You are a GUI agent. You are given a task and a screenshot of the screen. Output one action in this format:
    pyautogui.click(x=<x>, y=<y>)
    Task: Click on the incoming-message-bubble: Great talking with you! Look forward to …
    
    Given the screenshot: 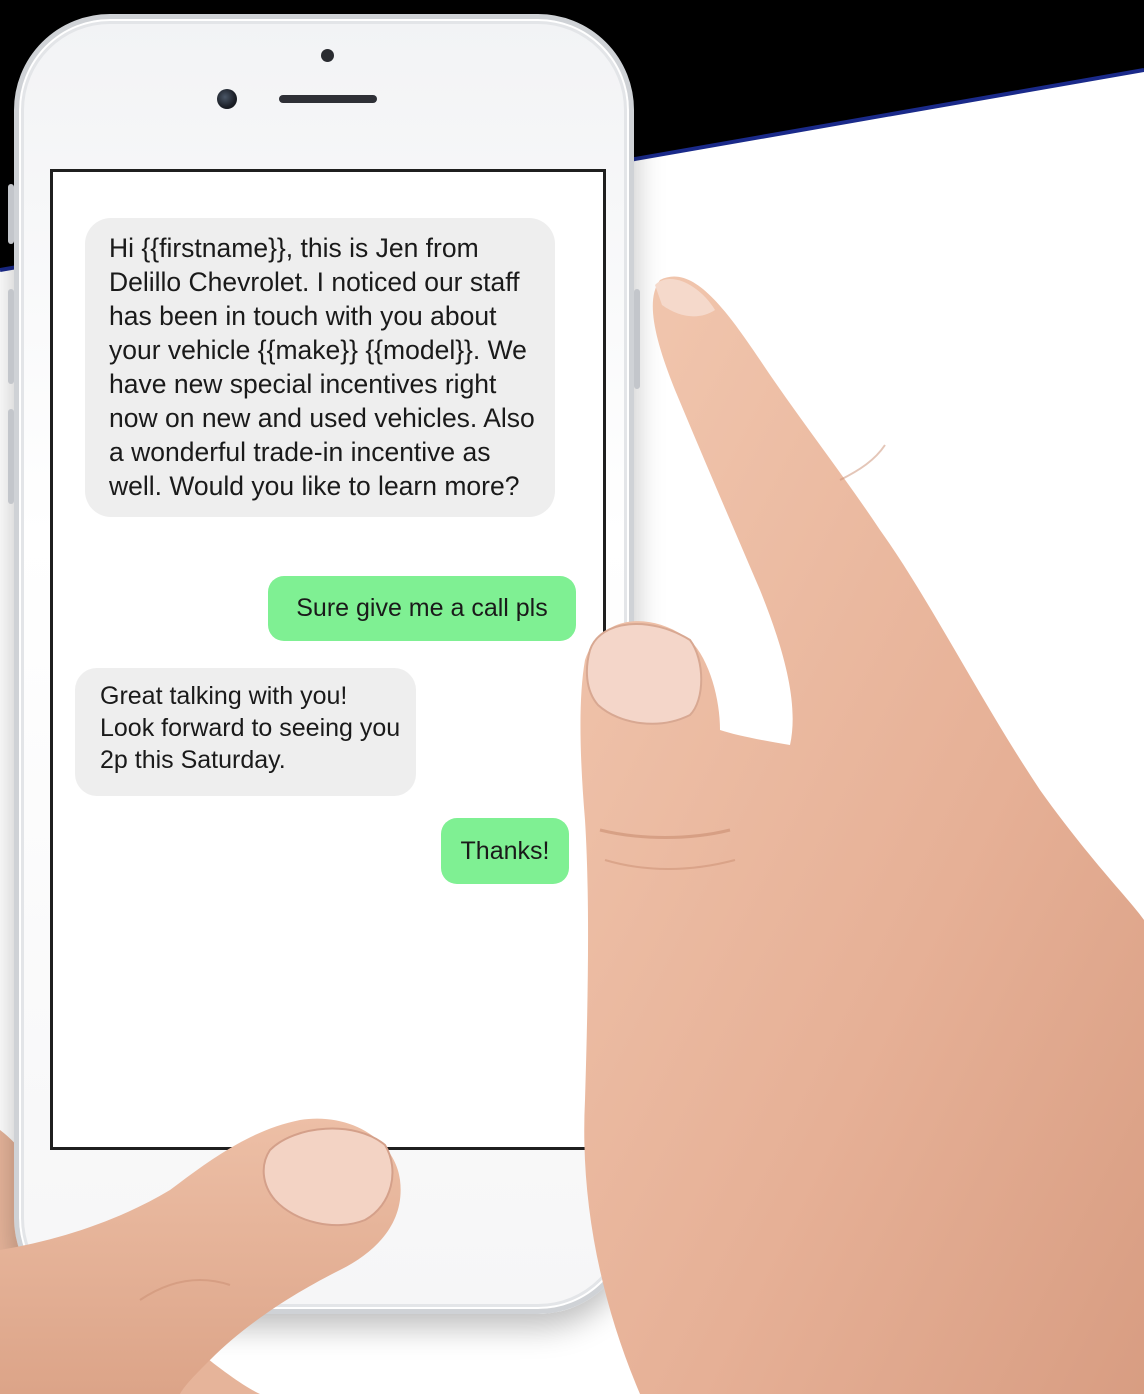 What is the action you would take?
    pyautogui.click(x=245, y=732)
    